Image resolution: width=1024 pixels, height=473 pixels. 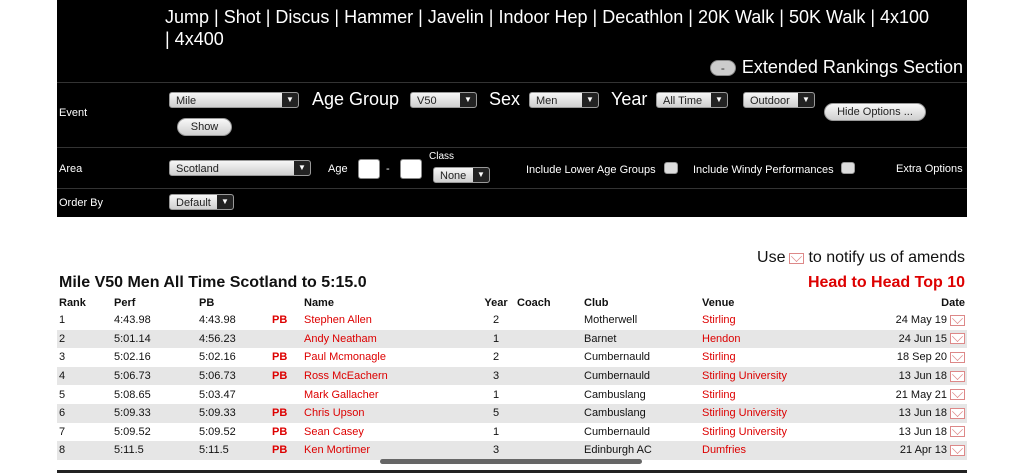 What do you see at coordinates (234, 100) in the screenshot?
I see `event-select: Mile ▼` at bounding box center [234, 100].